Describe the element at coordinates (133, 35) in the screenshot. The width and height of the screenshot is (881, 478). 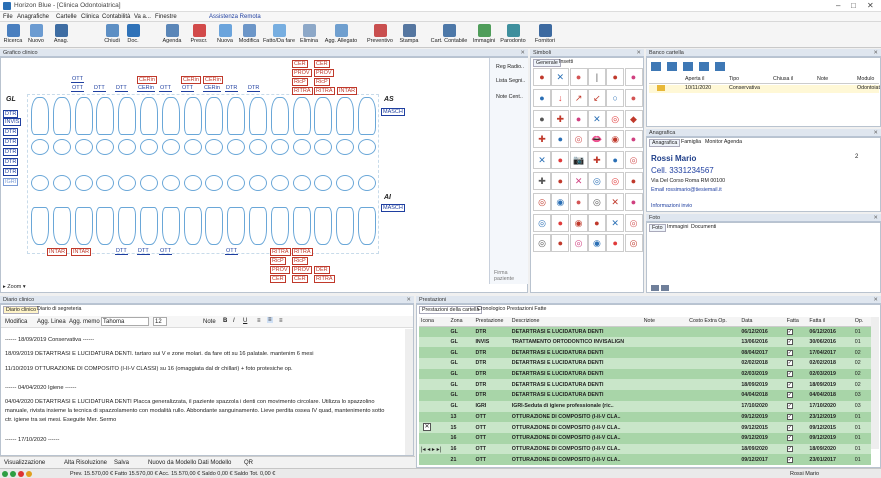
I see `doc-button: Doc.` at that location.